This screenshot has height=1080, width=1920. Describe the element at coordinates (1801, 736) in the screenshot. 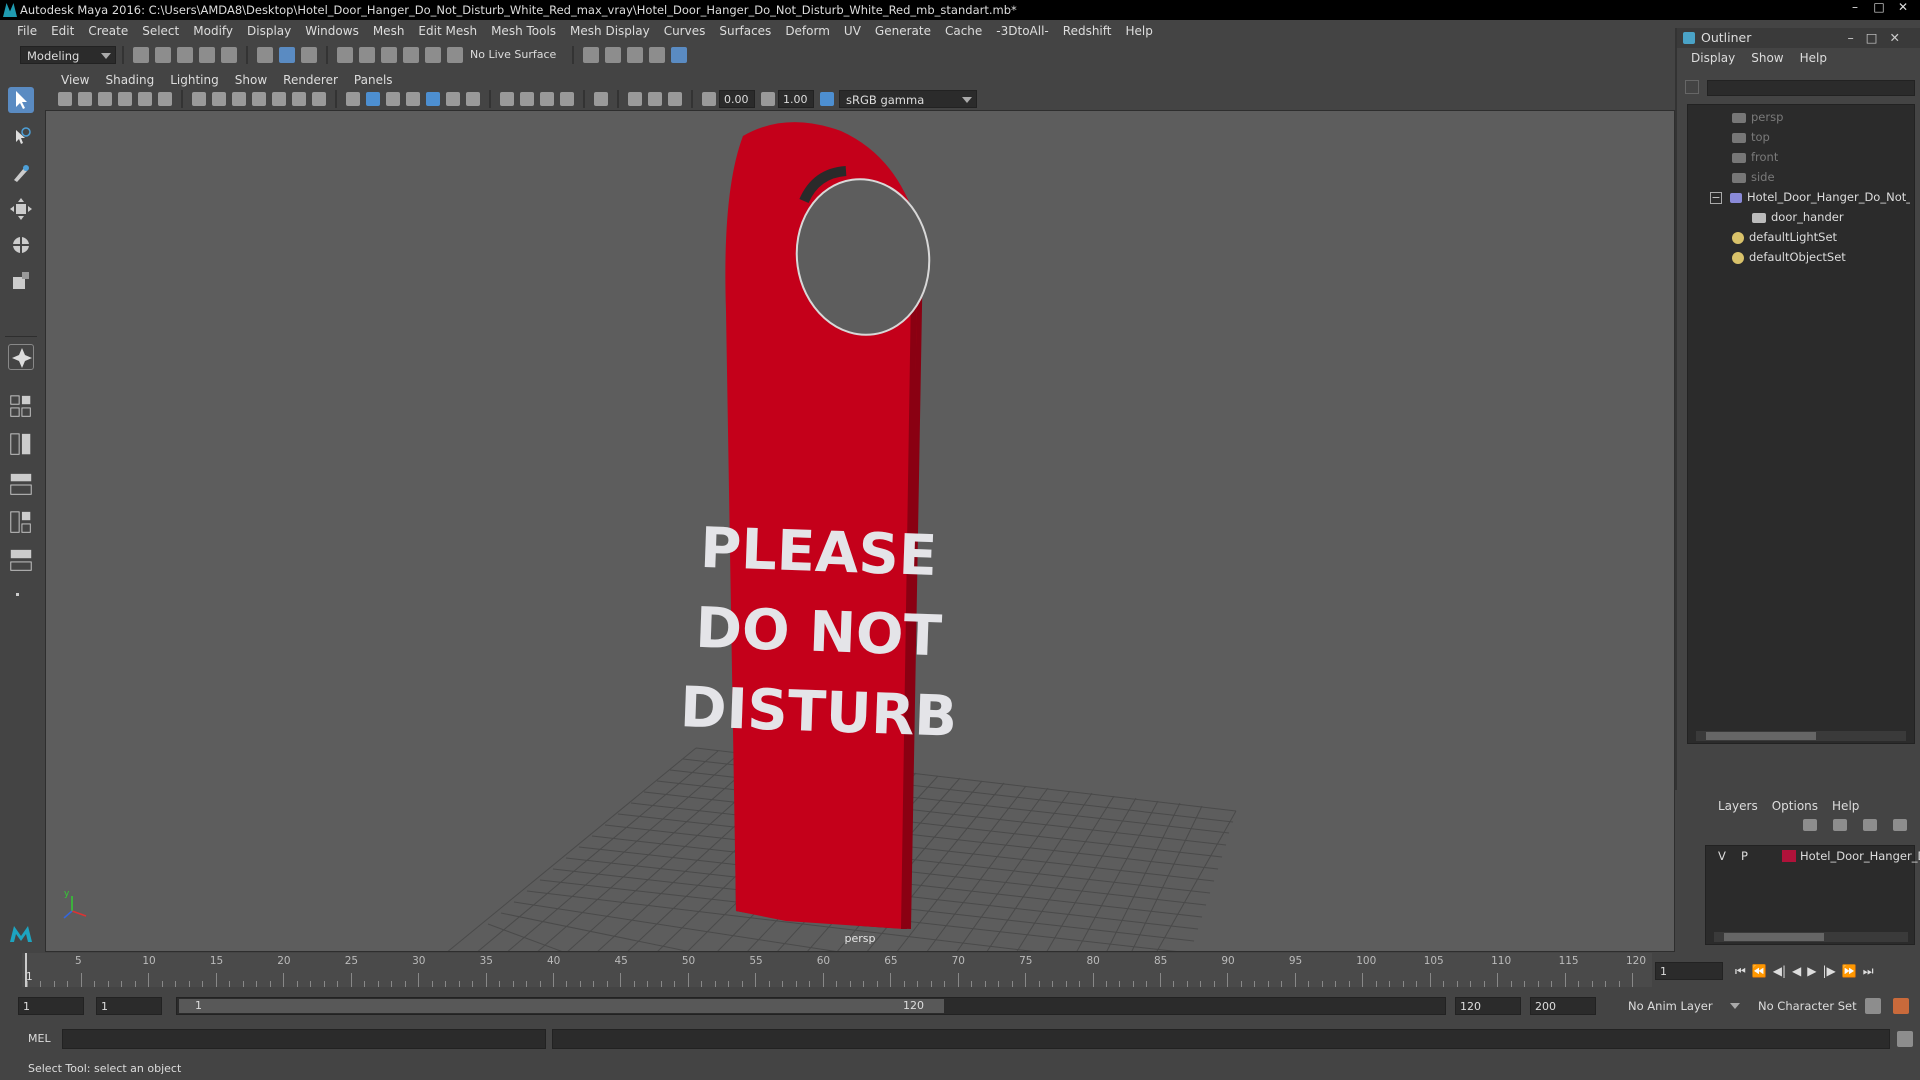

I see `outliner-horizontal-scrollbar` at that location.